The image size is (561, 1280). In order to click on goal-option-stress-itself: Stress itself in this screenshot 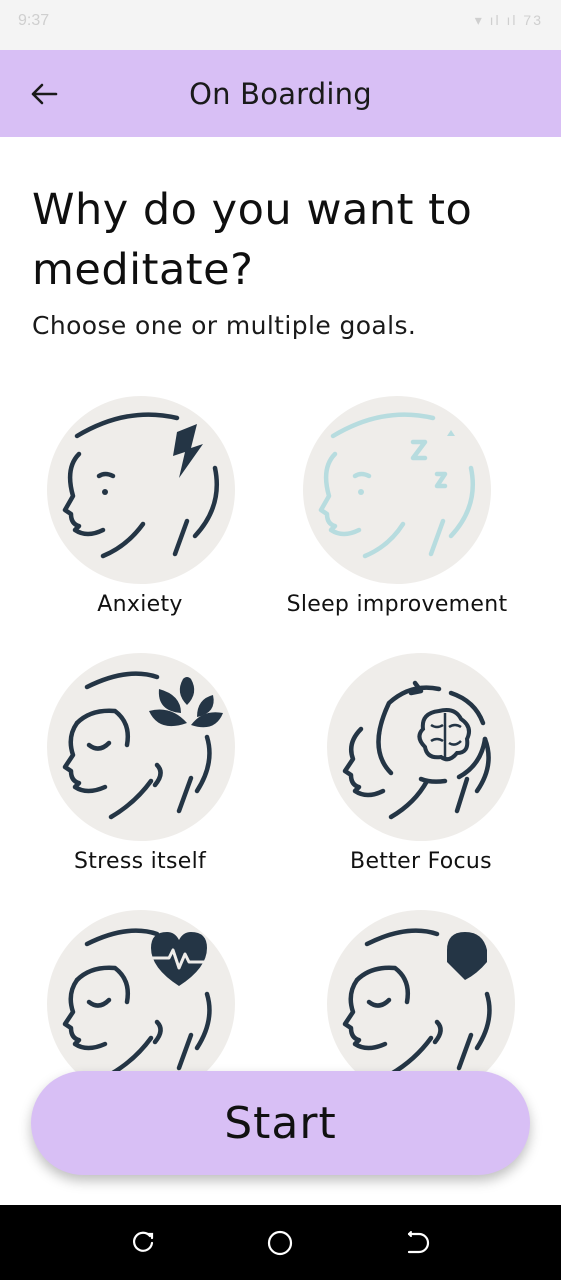, I will do `click(140, 768)`.